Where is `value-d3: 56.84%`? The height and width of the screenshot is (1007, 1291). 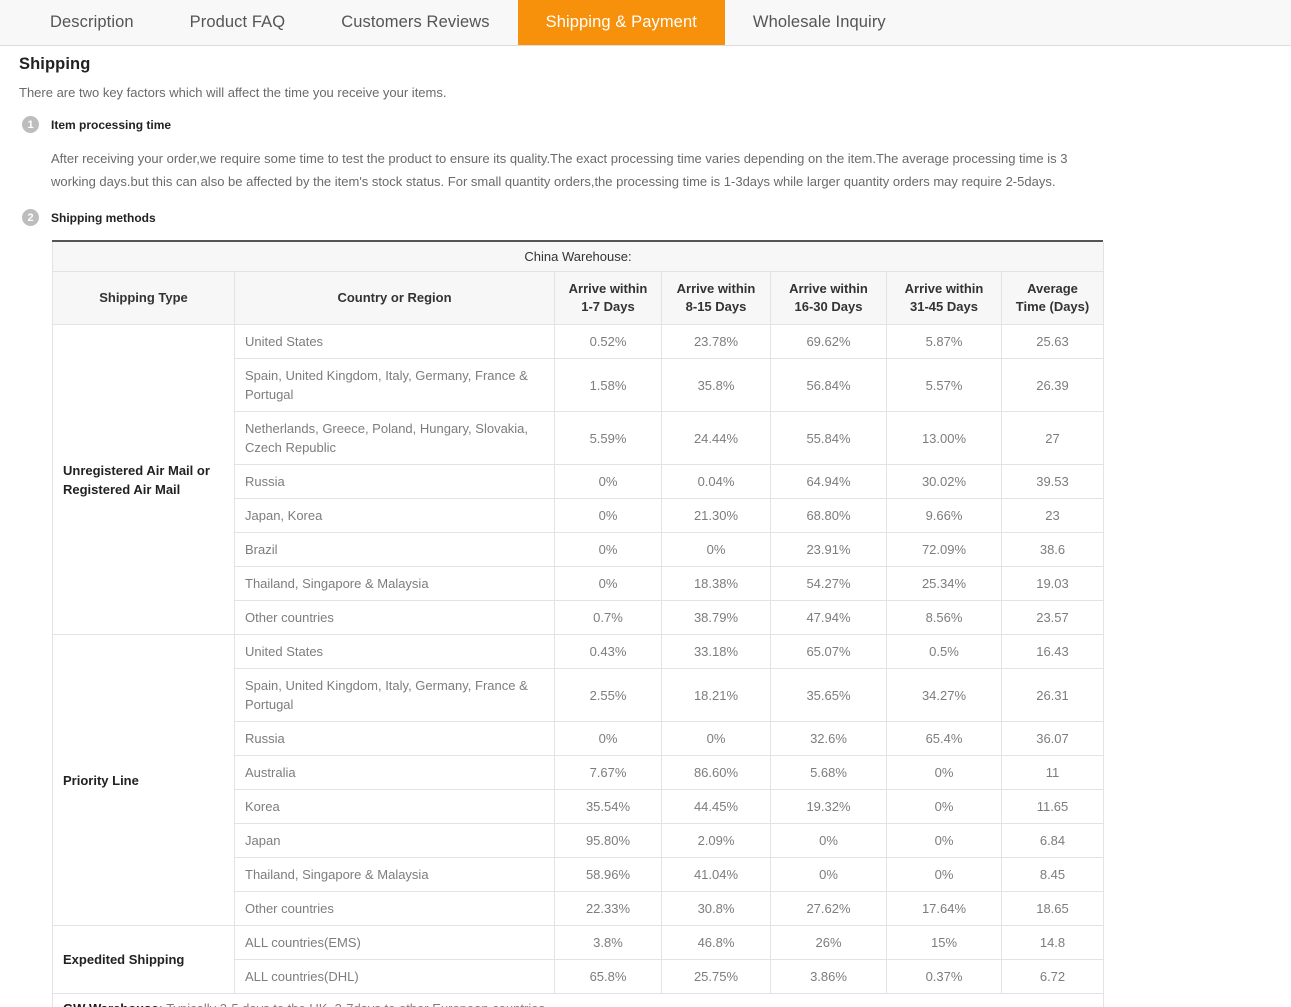 value-d3: 56.84% is located at coordinates (828, 385).